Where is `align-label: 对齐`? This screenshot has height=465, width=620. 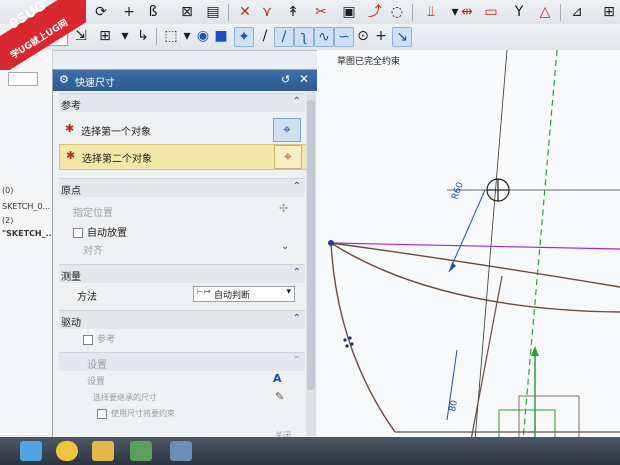 align-label: 对齐 is located at coordinates (93, 251).